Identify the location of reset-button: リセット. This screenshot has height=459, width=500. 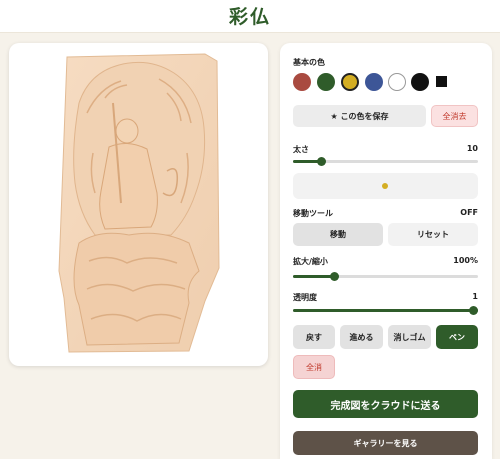
(433, 234).